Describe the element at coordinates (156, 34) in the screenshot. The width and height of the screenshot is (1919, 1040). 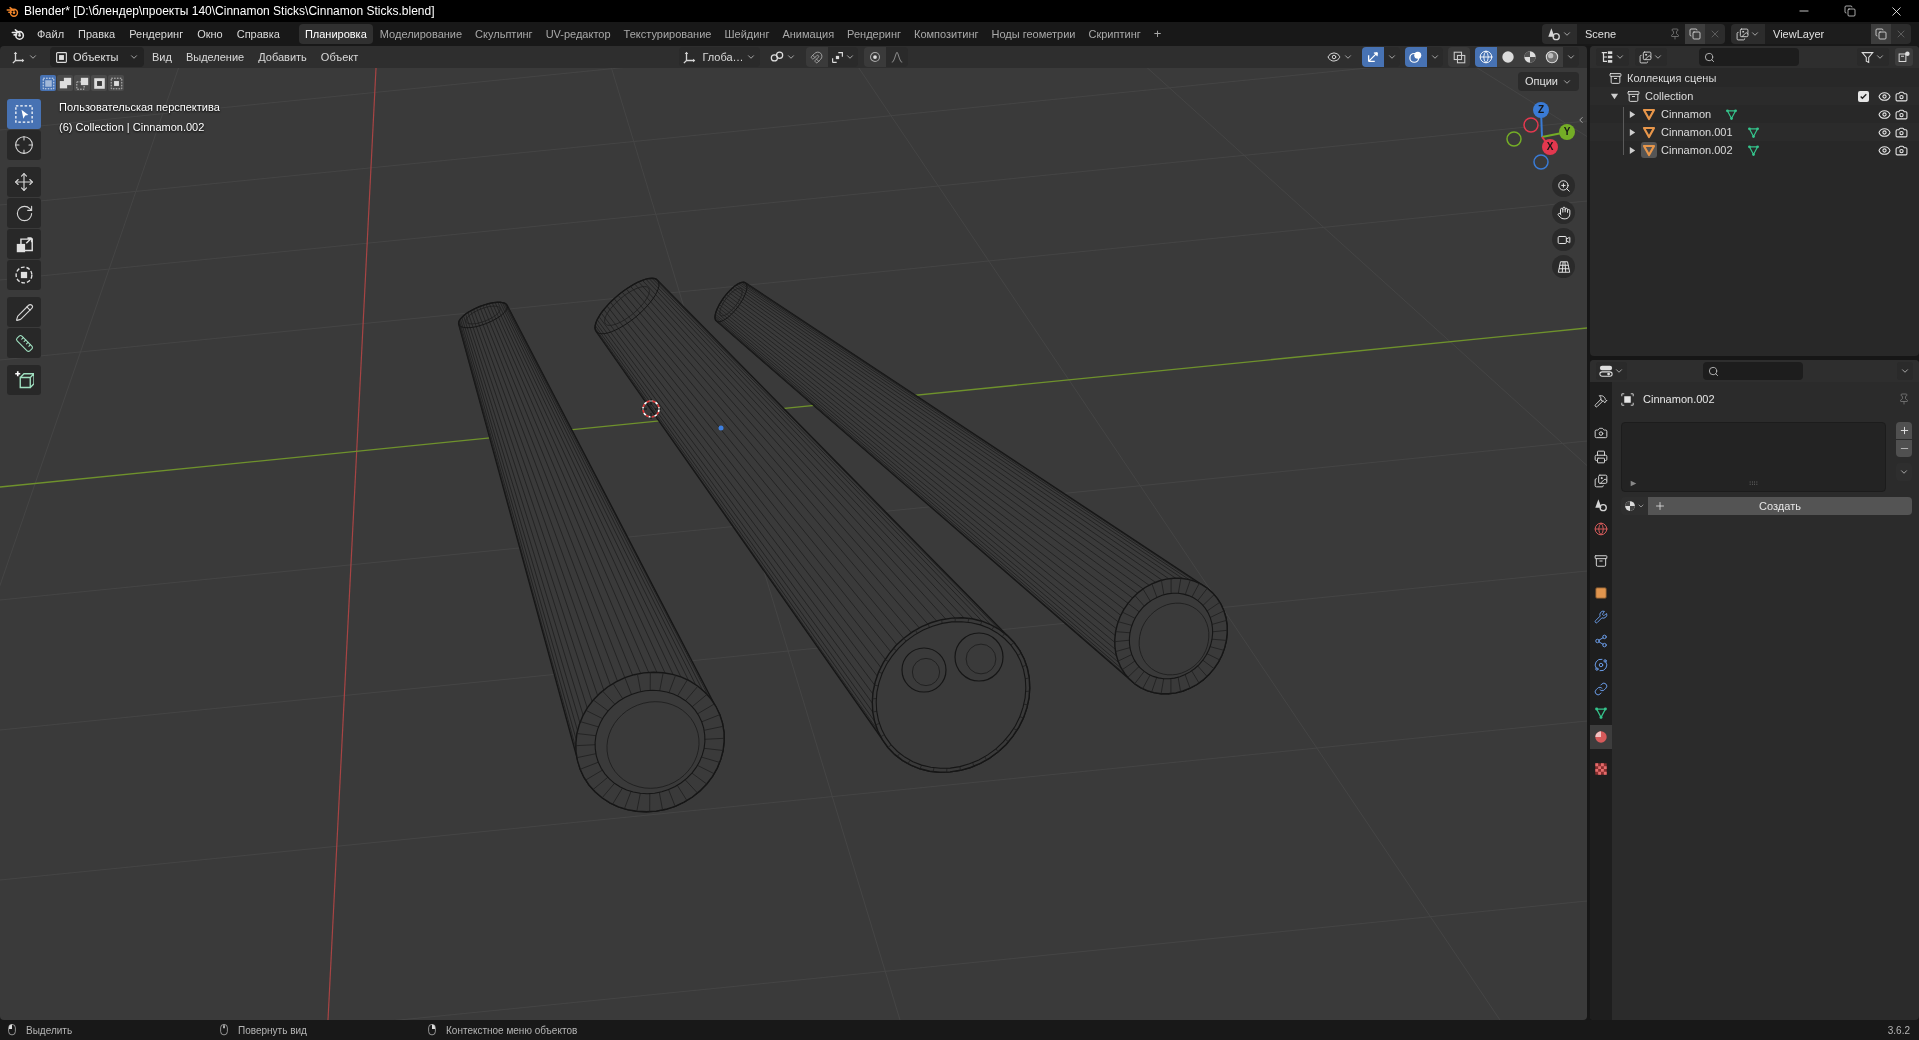
I see `menu-item: Рендеринг` at that location.